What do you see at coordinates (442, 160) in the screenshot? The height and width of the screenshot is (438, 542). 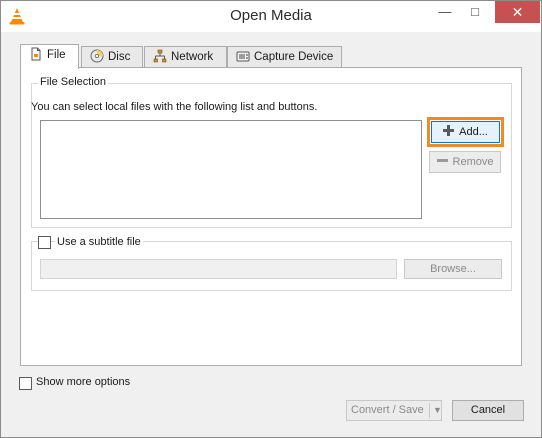 I see `minus-icon` at bounding box center [442, 160].